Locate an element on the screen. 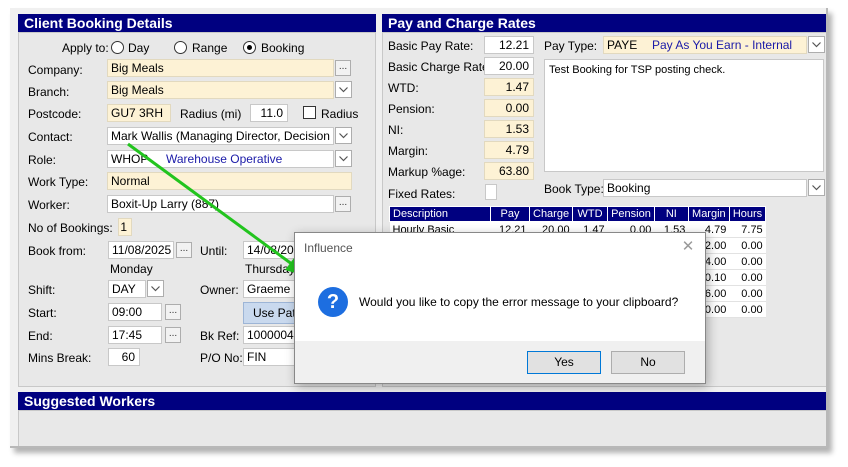  radius-field: 11.0 is located at coordinates (269, 113).